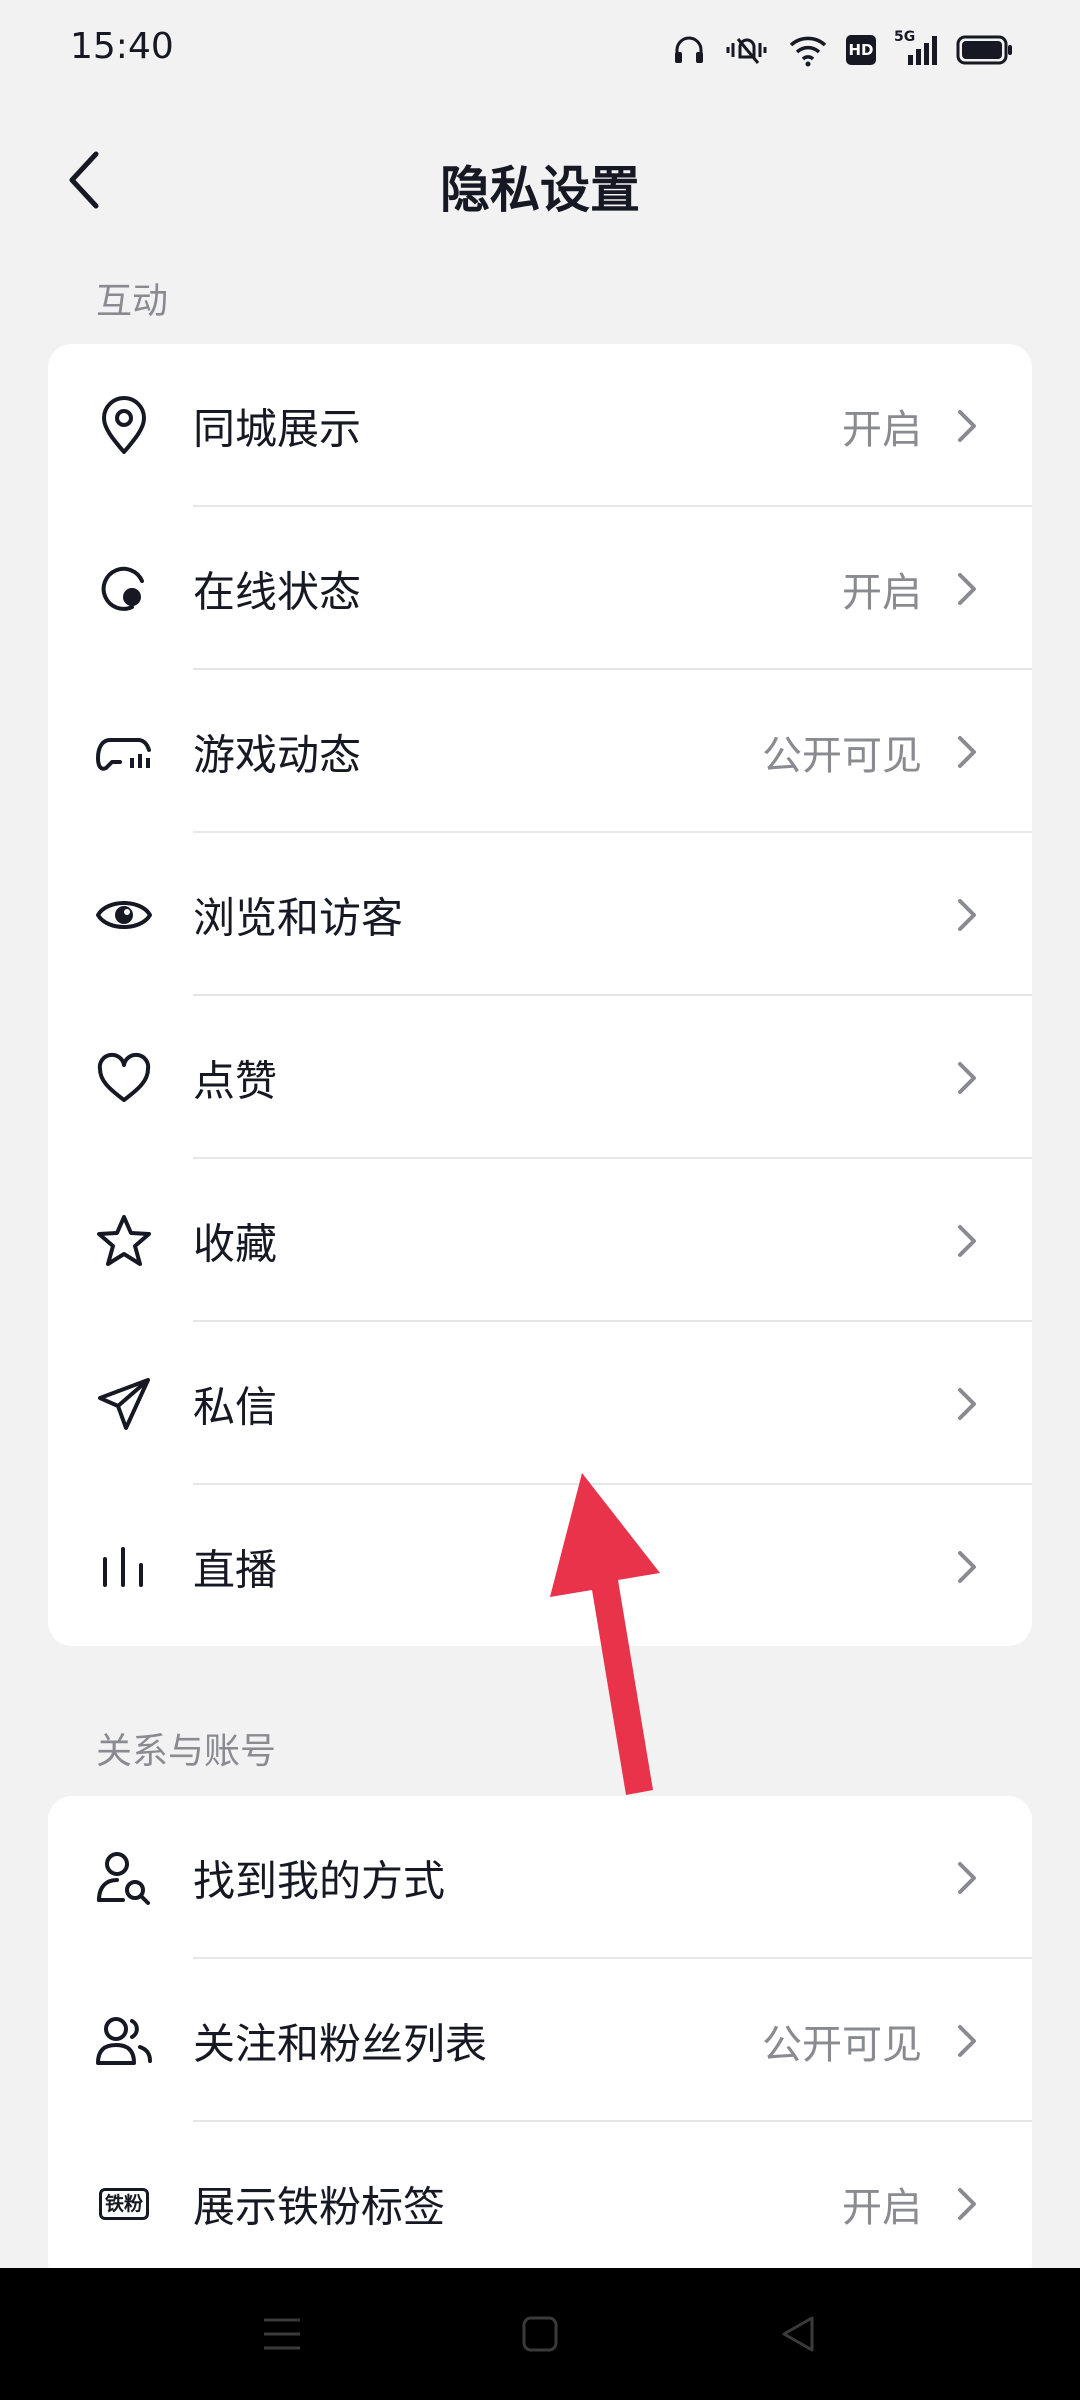 This screenshot has height=2400, width=1080. Describe the element at coordinates (540, 2203) in the screenshot. I see `setting-row-fan-badge: 铁粉 展示铁粉标签 开启` at that location.